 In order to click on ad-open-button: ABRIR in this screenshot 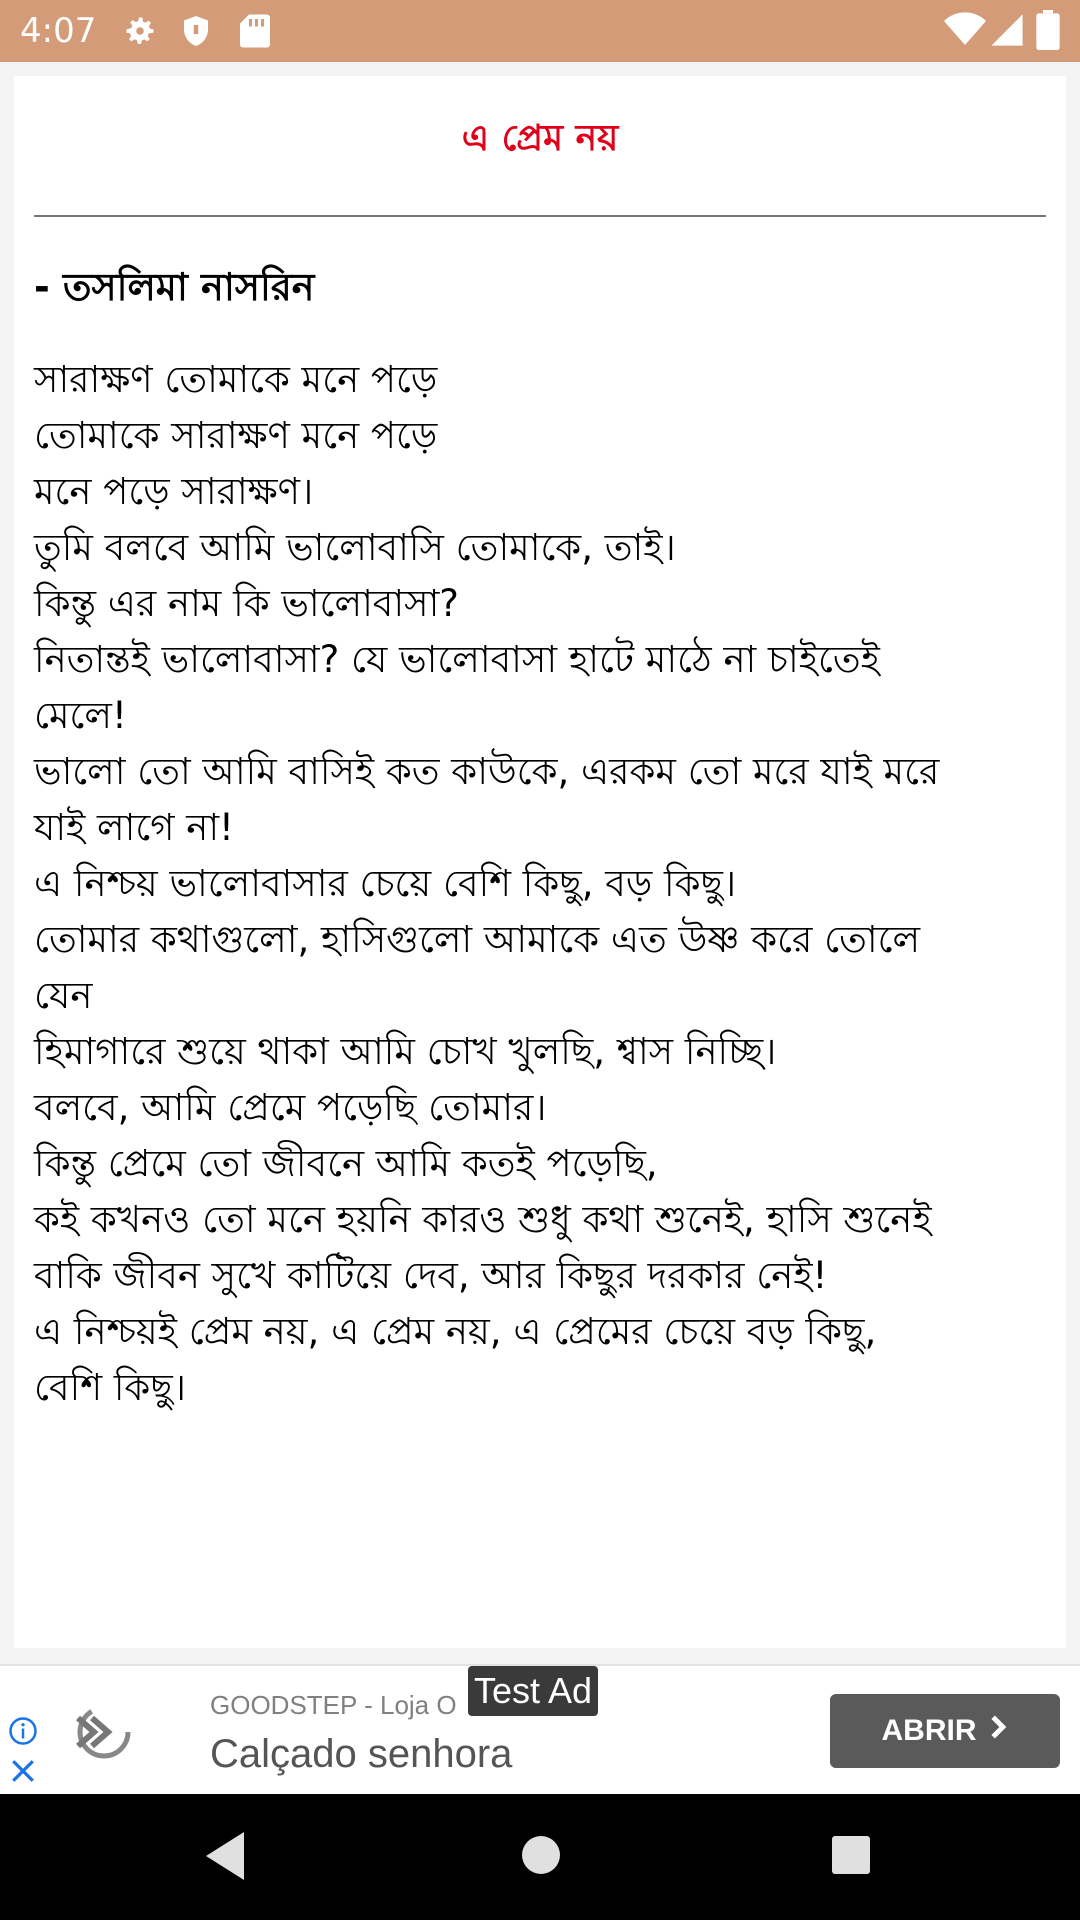, I will do `click(945, 1731)`.